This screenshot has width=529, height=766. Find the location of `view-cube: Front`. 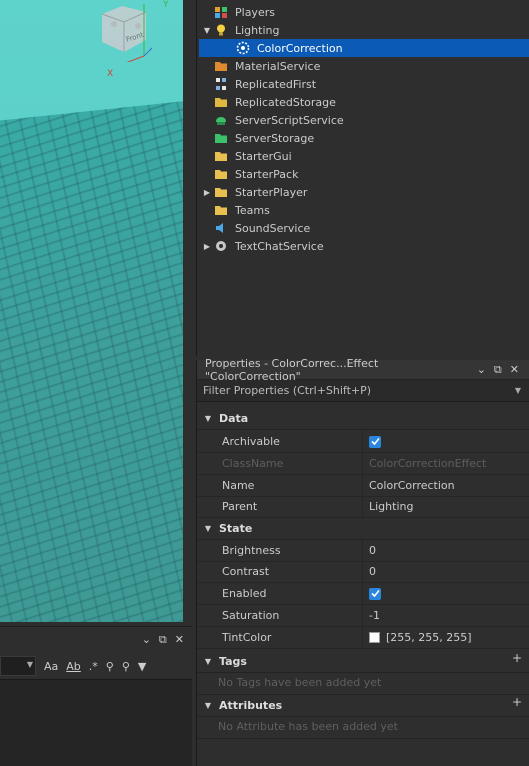

view-cube: Front is located at coordinates (124, 33).